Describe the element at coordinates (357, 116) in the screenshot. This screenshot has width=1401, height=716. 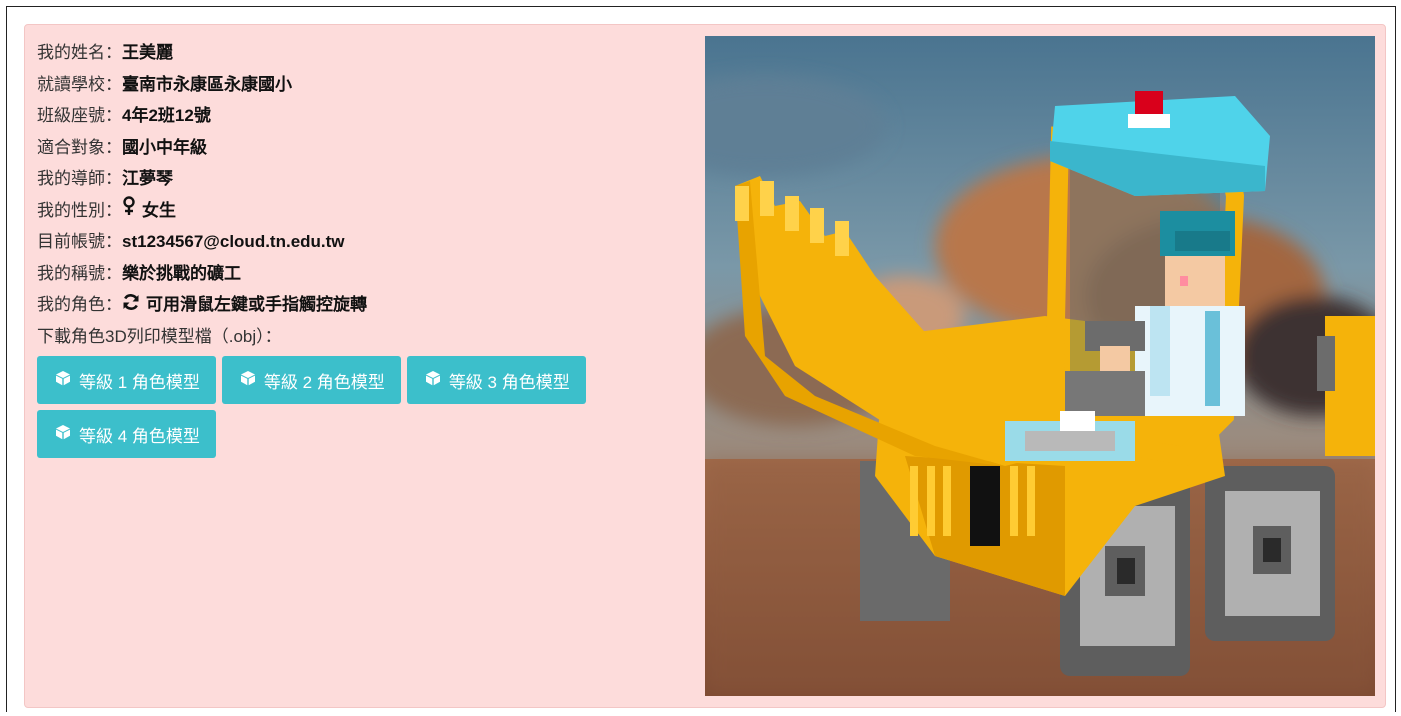
I see `seat-row: 班級座號：4年2班12號` at that location.